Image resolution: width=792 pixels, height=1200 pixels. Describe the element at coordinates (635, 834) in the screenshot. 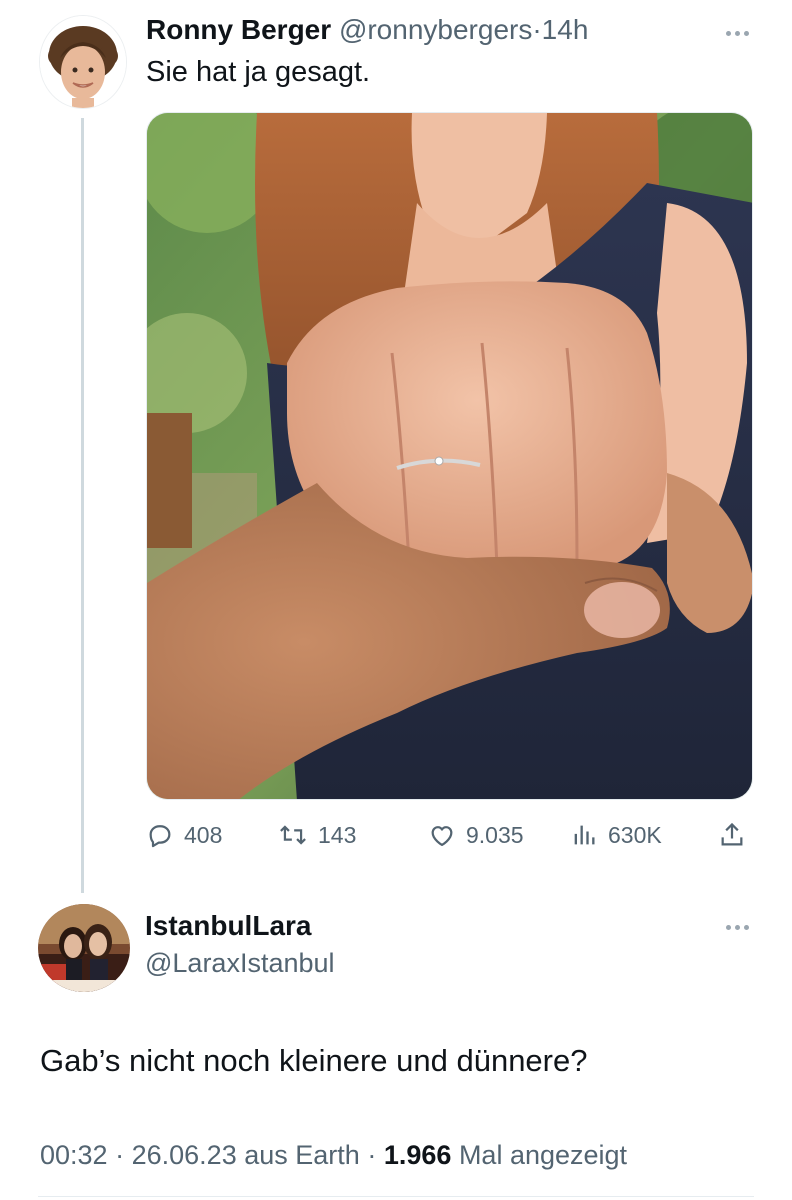

I see `views-count: 630K` at that location.